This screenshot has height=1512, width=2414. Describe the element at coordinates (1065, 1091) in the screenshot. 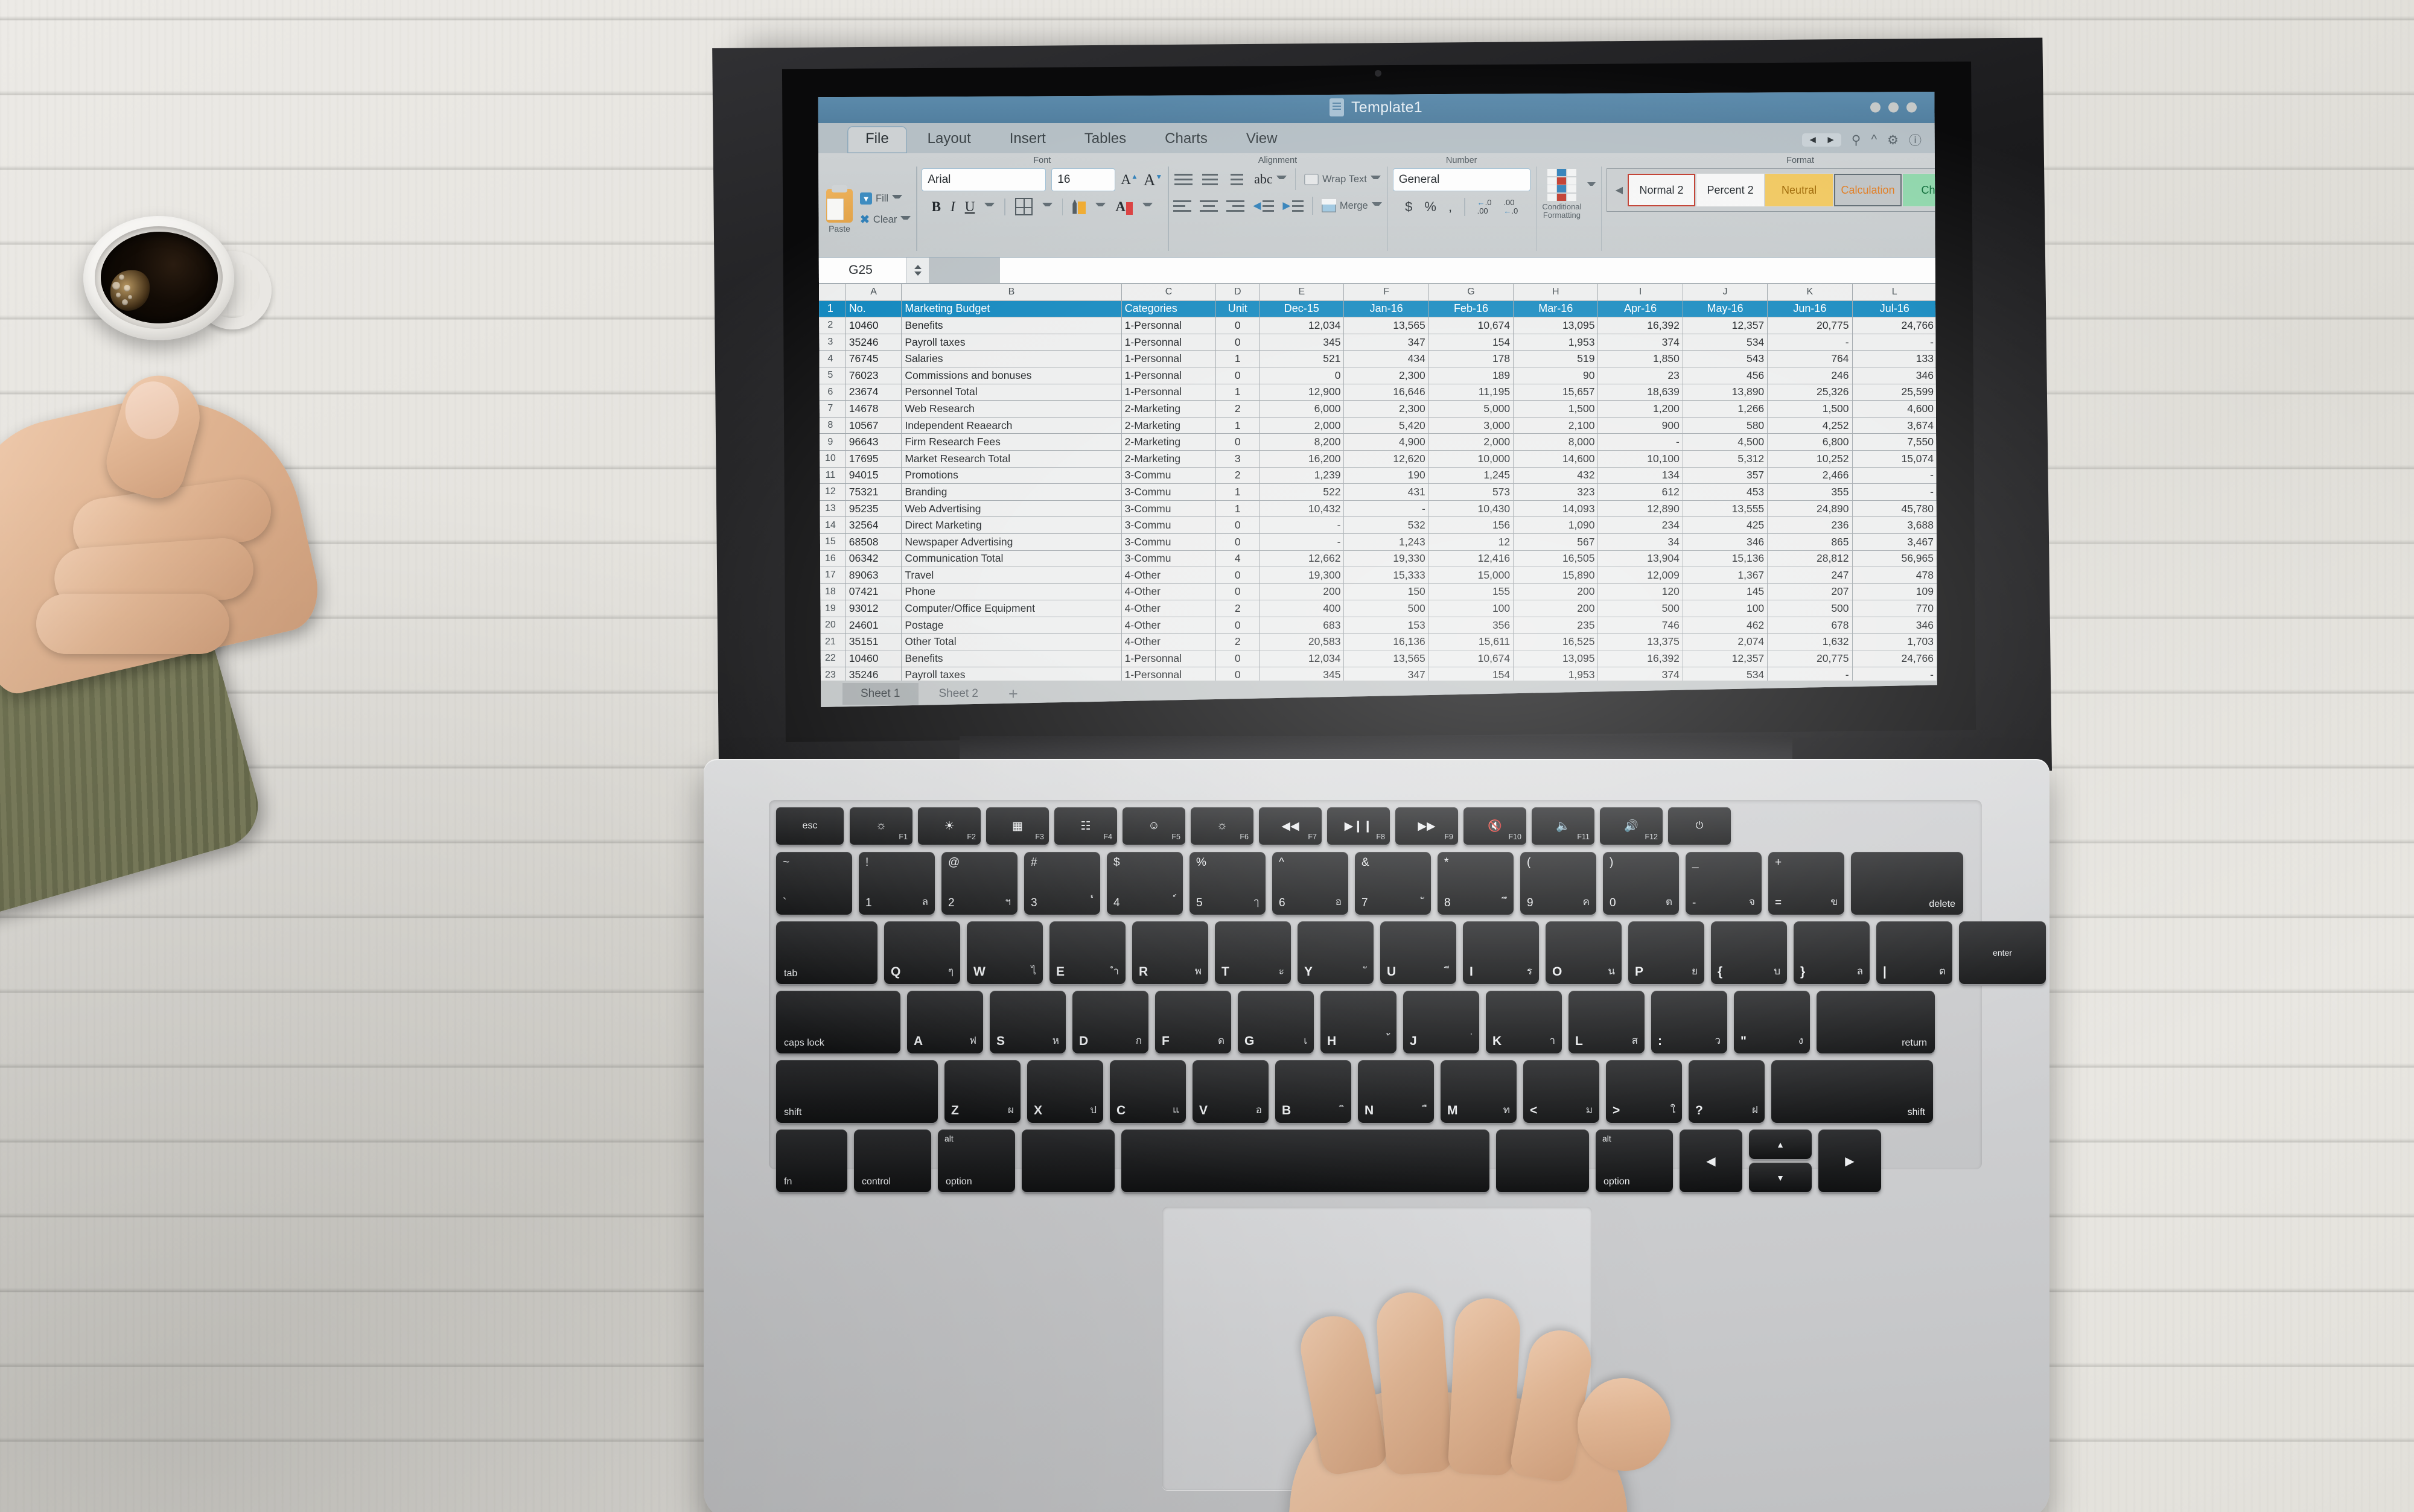

I see `key-x: Xป` at that location.